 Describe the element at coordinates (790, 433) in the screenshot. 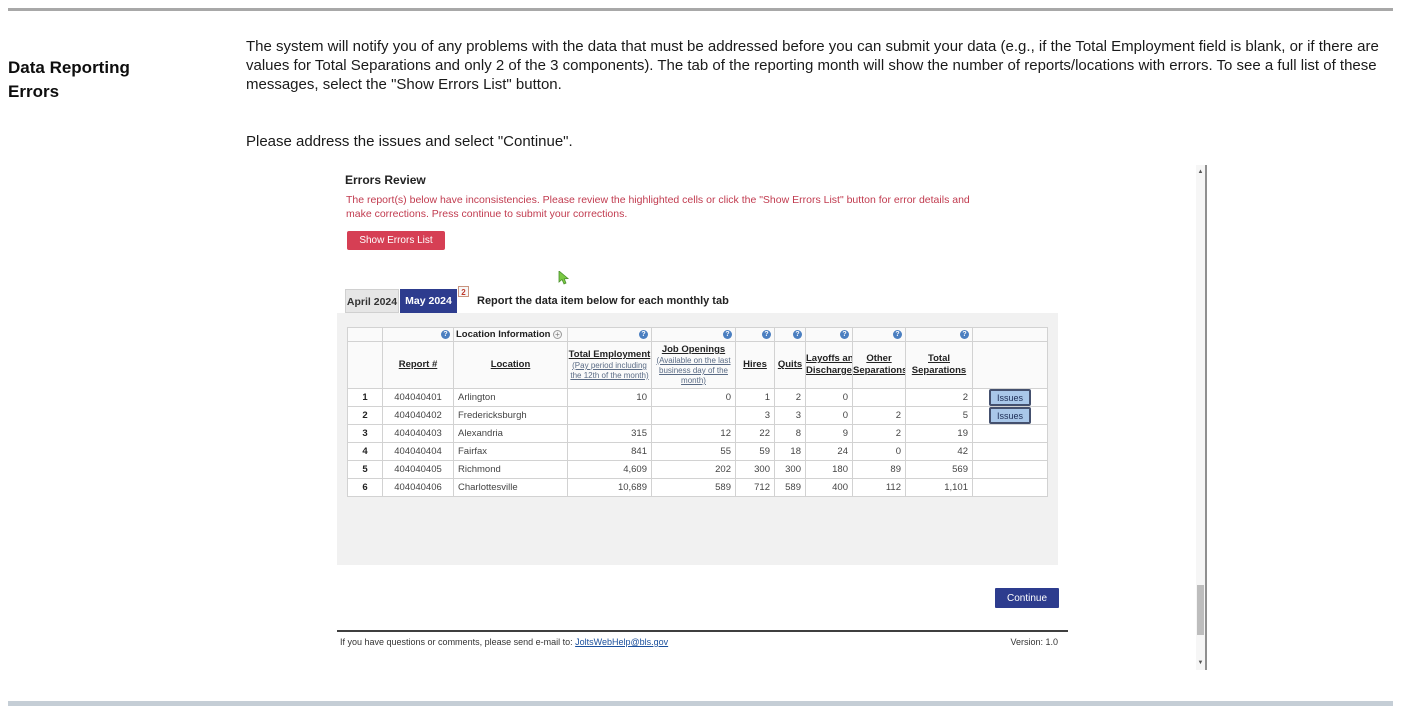

I see `quits-cell: 8` at that location.